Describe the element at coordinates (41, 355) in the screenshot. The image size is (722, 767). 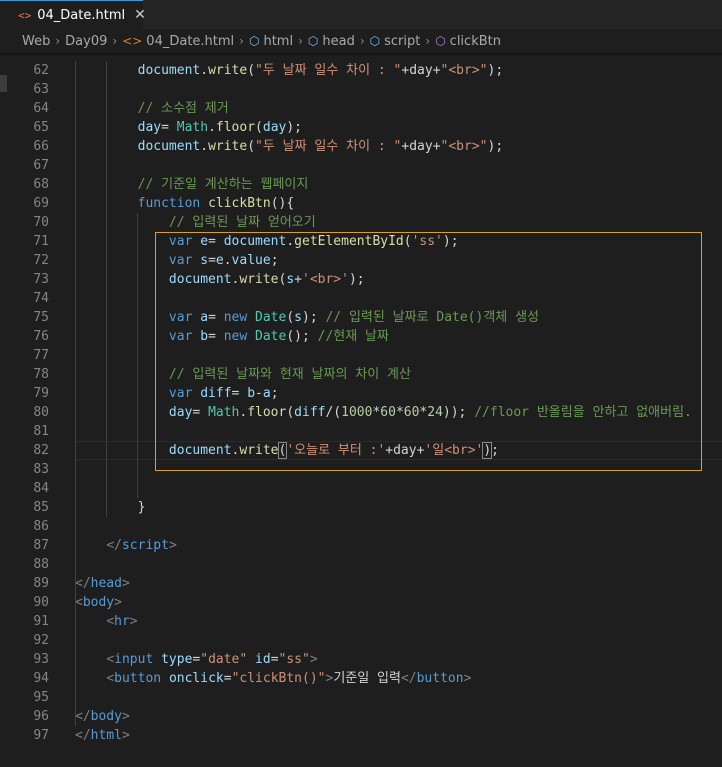
I see `line-number: 77` at that location.